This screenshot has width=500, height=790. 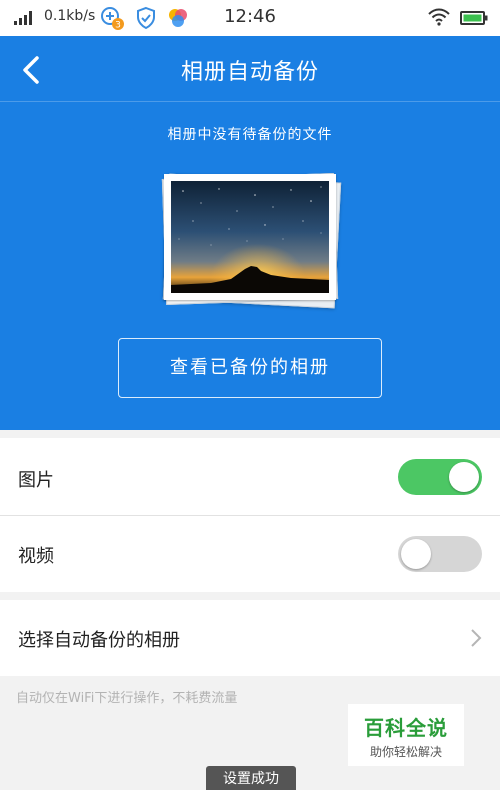 What do you see at coordinates (250, 554) in the screenshot?
I see `videos-backup-row: 视频` at bounding box center [250, 554].